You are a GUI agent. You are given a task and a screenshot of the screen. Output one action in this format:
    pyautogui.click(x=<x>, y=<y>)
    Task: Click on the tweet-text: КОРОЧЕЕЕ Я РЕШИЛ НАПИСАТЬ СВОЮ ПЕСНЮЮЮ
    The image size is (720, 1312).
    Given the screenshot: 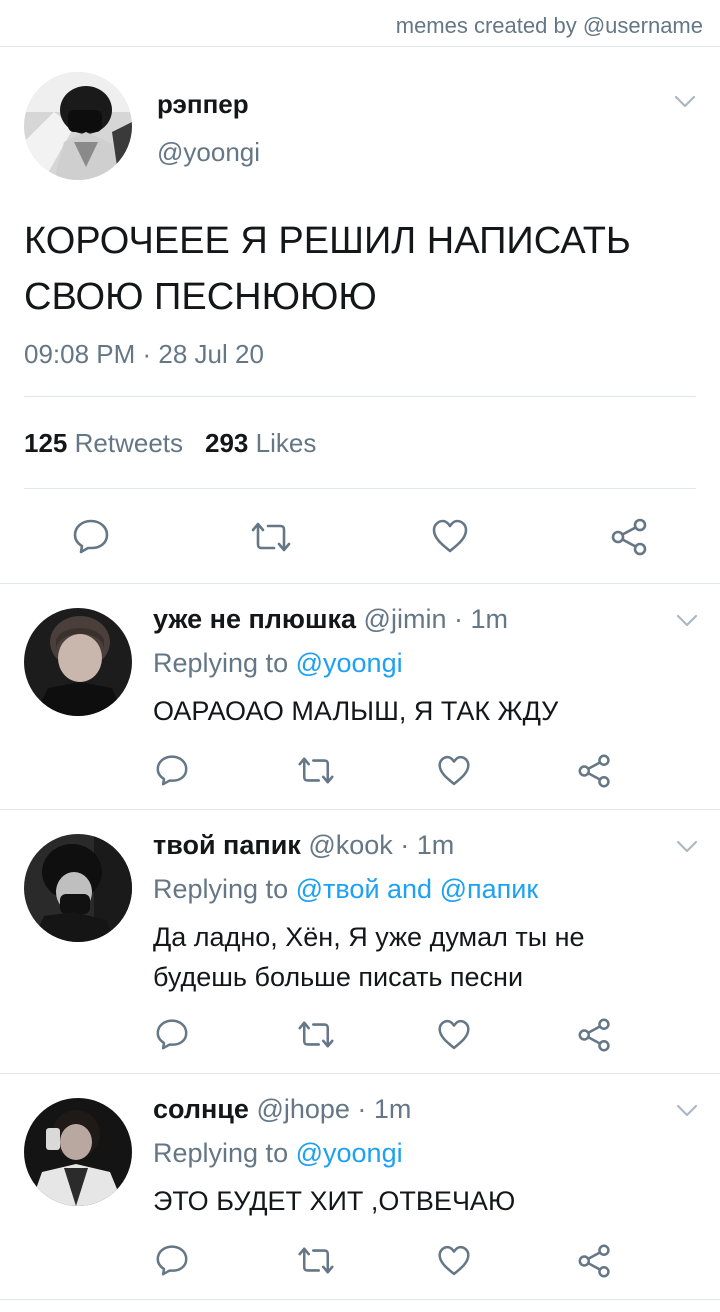 What is the action you would take?
    pyautogui.click(x=364, y=269)
    